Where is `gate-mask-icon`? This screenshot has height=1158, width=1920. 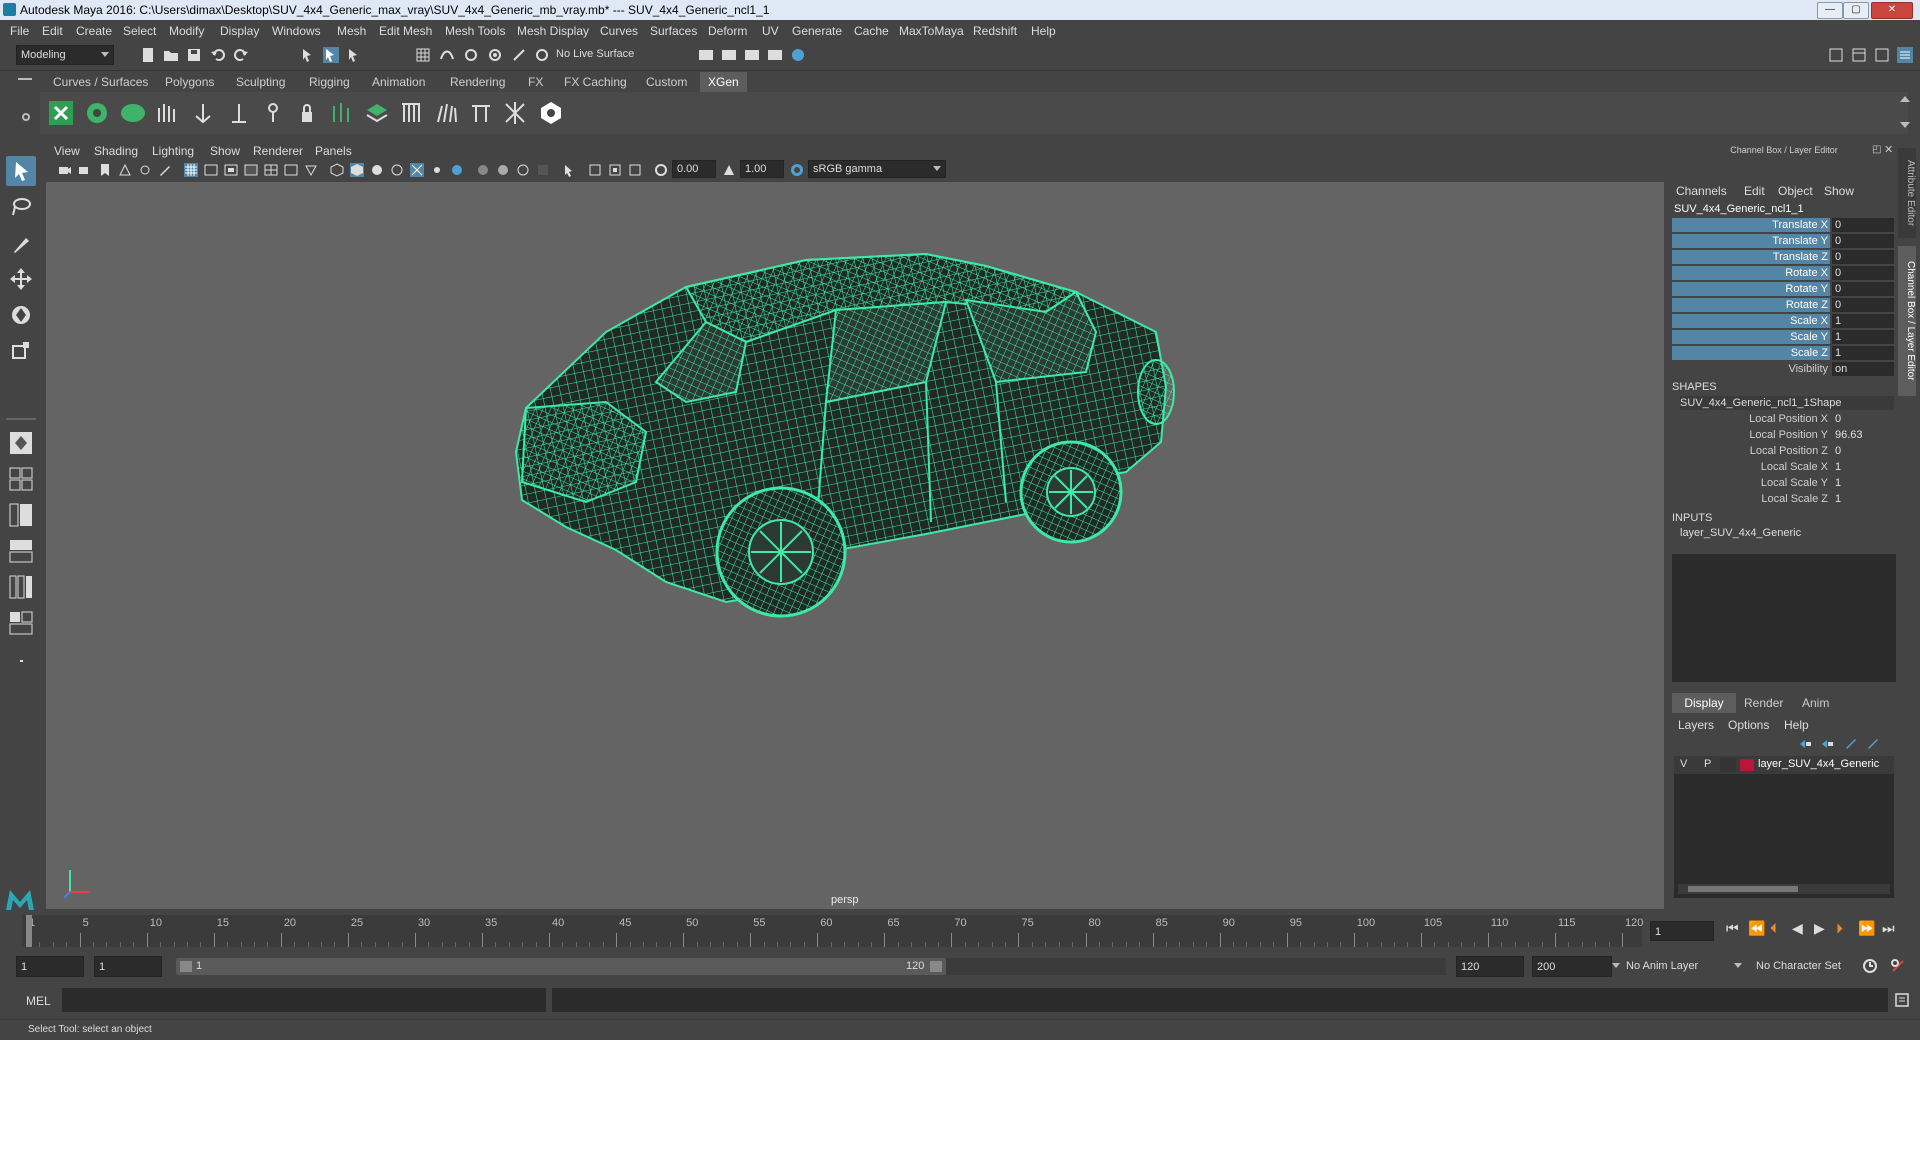
gate-mask-icon is located at coordinates (251, 170).